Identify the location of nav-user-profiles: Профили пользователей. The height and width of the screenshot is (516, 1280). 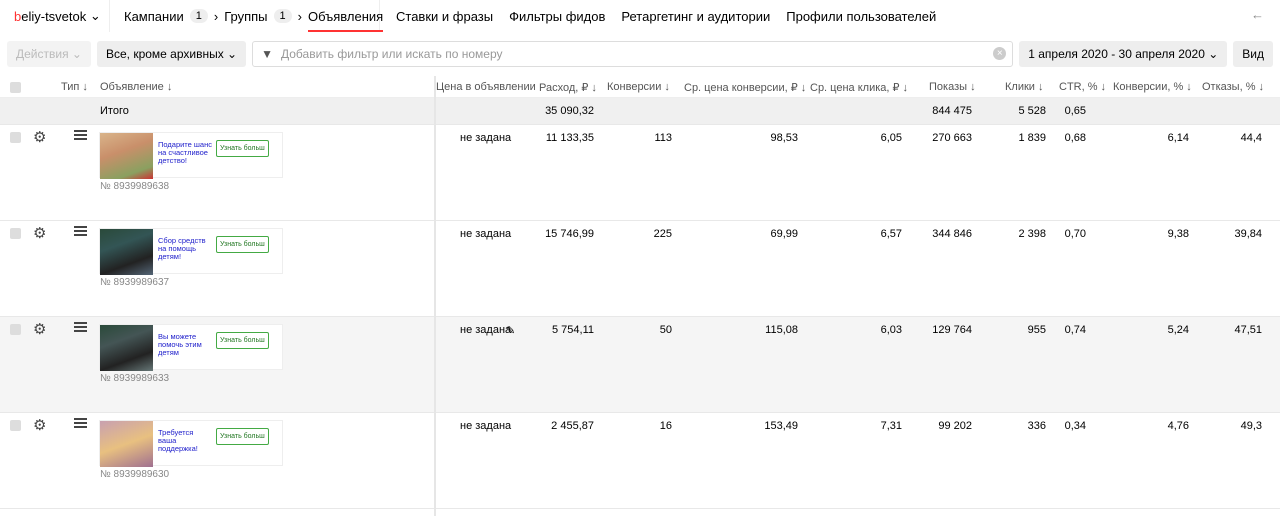
(861, 16).